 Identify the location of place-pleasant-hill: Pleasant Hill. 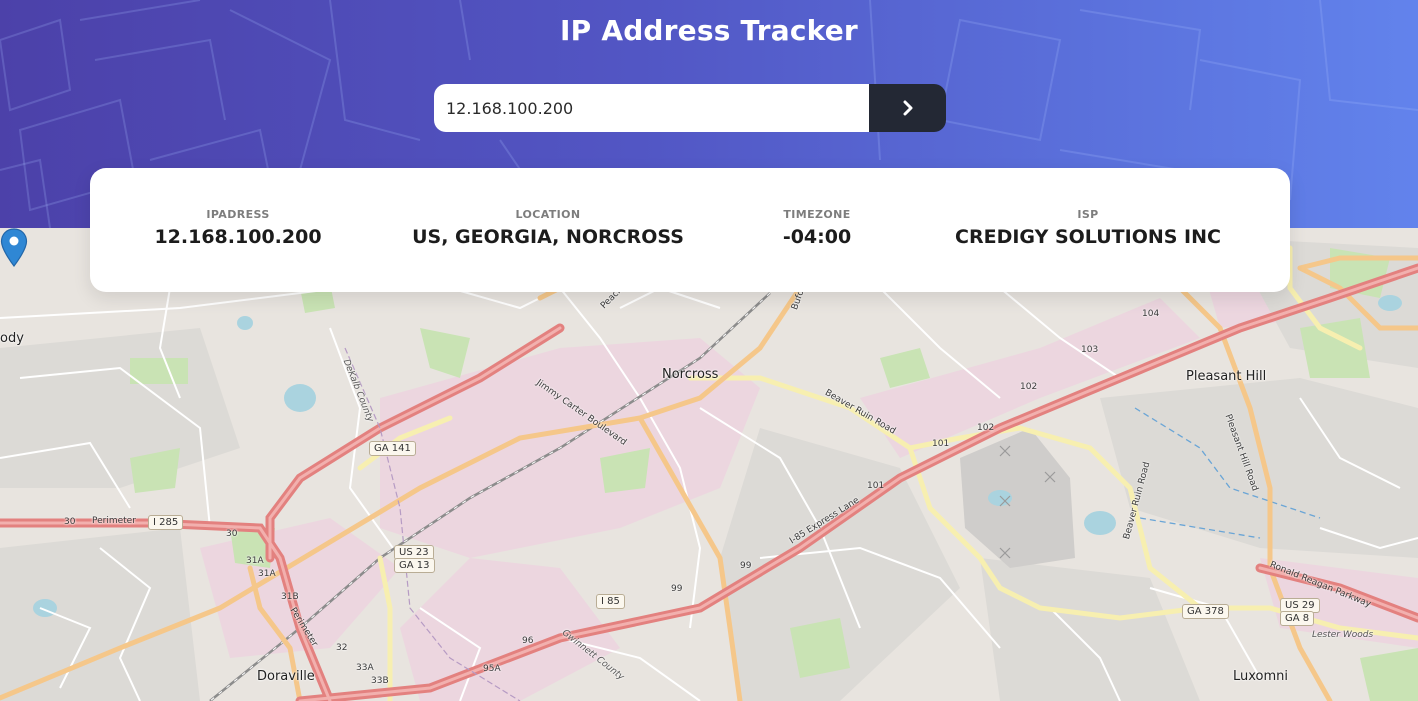
(1226, 376).